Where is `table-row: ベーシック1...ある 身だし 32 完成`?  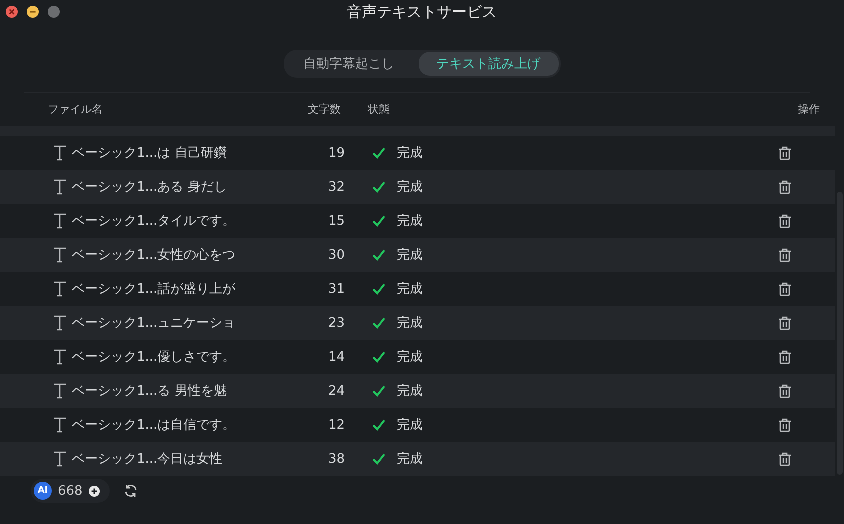 table-row: ベーシック1...ある 身だし 32 完成 is located at coordinates (417, 187).